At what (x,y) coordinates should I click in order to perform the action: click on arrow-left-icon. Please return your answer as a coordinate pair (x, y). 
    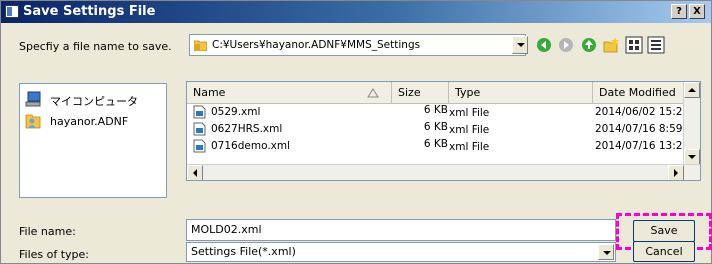
    Looking at the image, I should click on (195, 173).